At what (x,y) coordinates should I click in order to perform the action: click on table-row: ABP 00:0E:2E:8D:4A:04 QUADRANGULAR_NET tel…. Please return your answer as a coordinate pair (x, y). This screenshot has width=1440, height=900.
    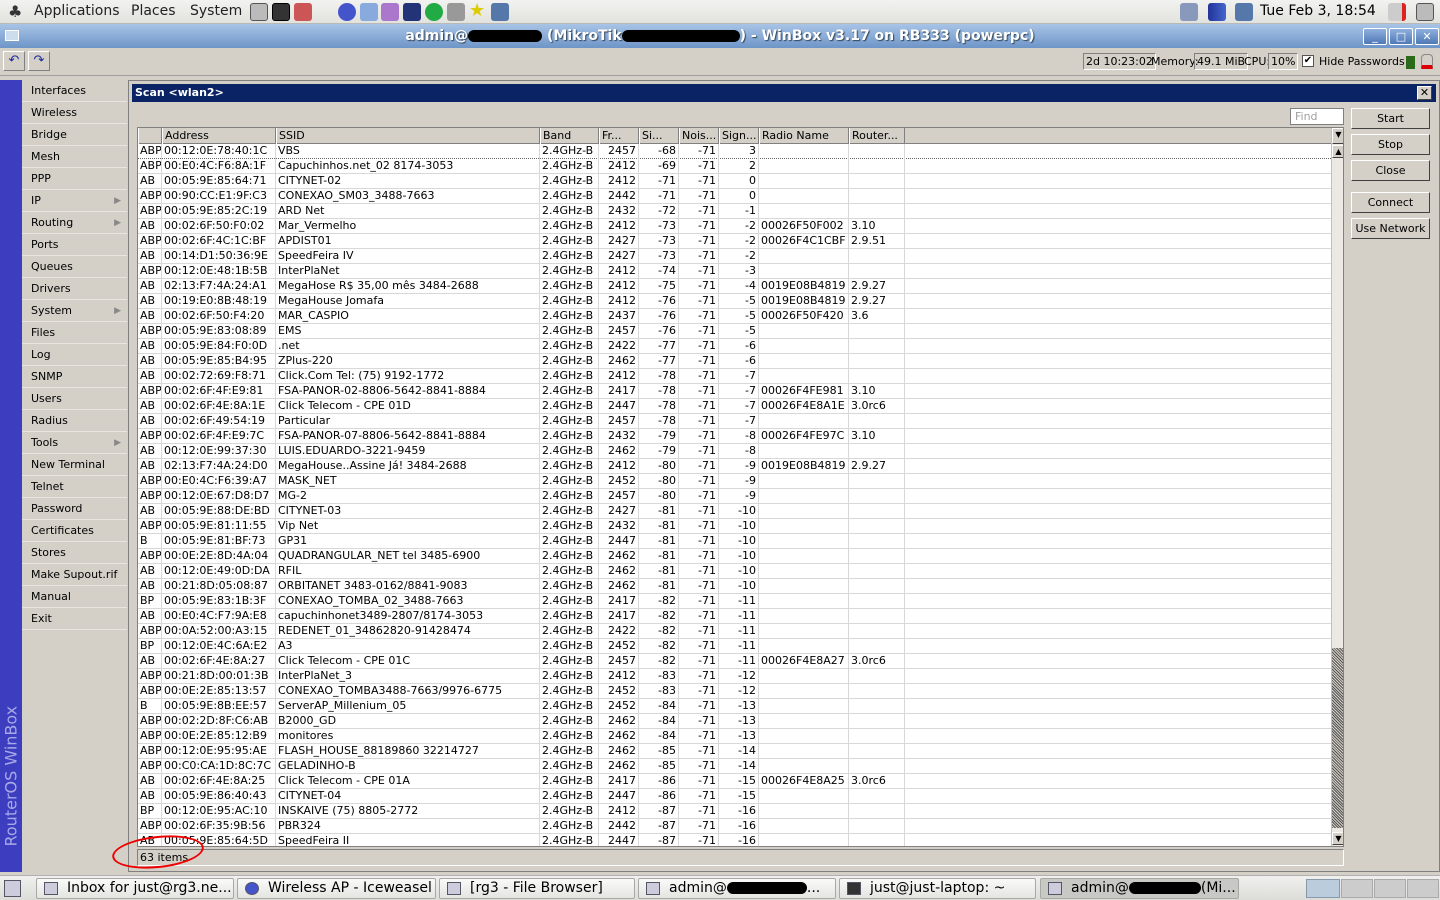
    Looking at the image, I should click on (734, 556).